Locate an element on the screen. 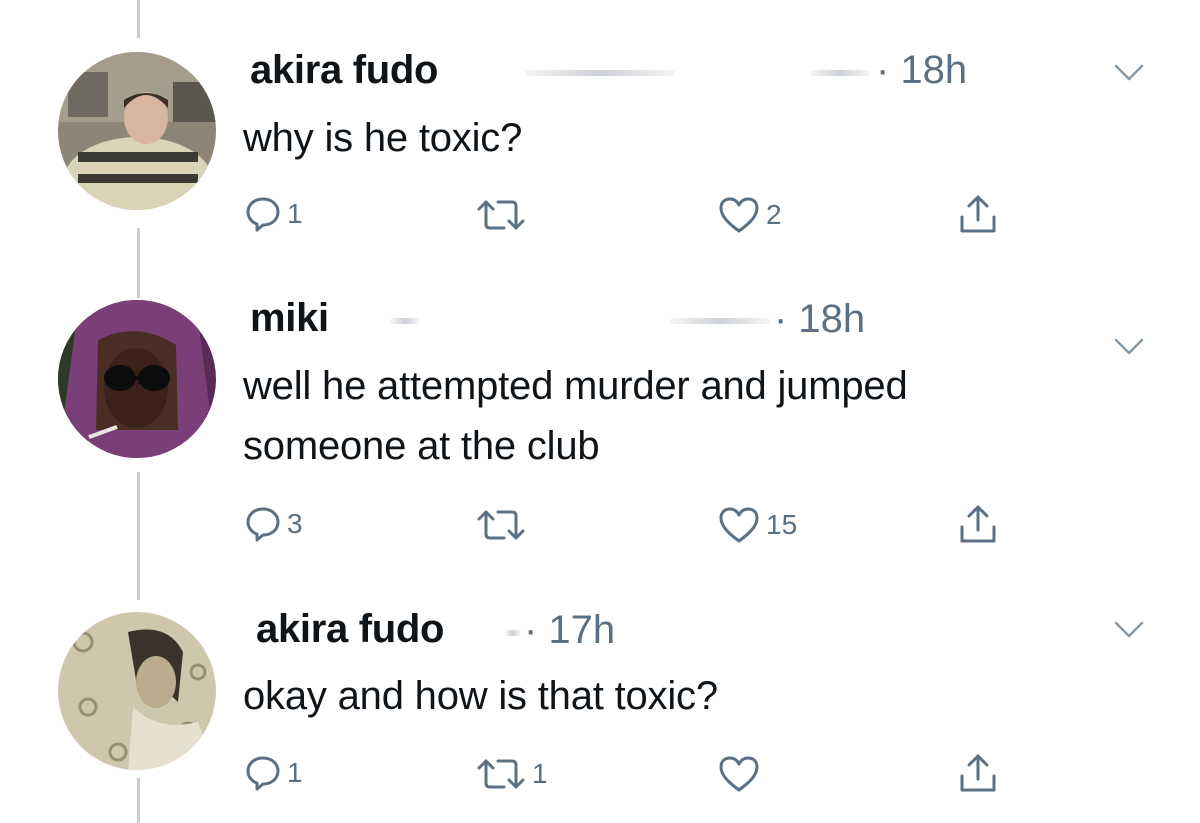 The width and height of the screenshot is (1200, 823). share-icon is located at coordinates (978, 773).